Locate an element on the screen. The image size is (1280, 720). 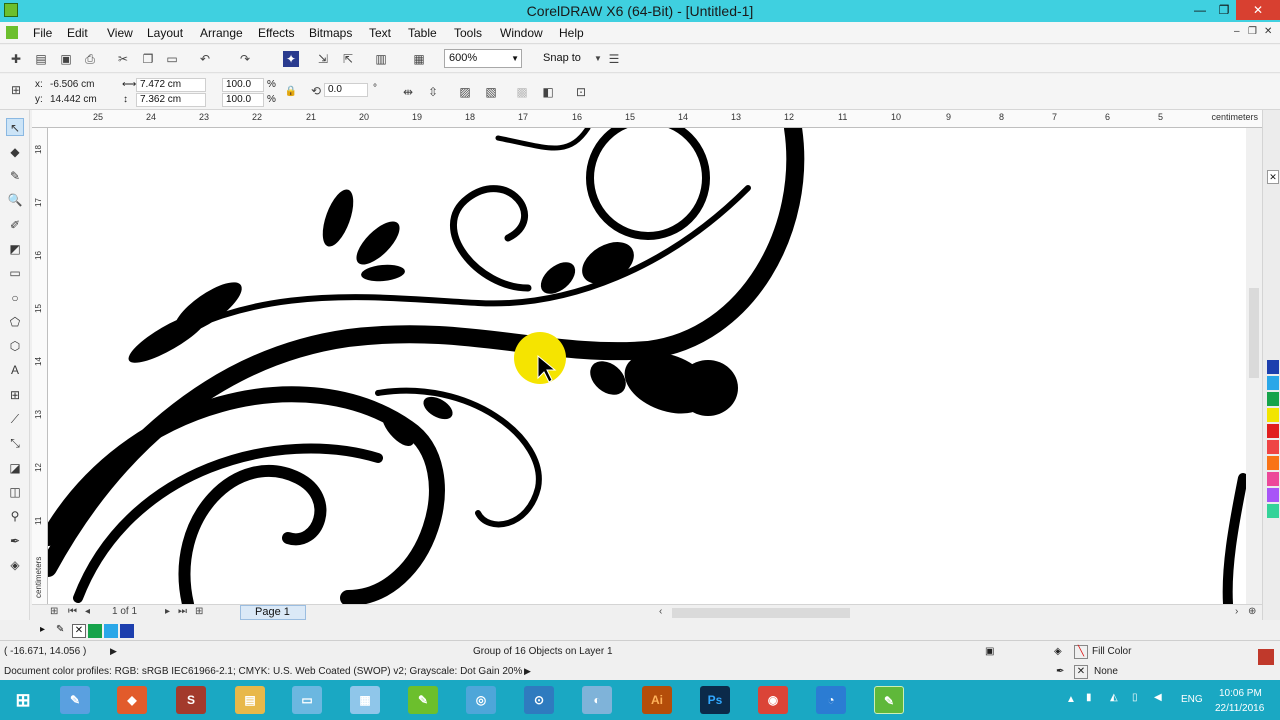
align-distribute-icon: ⊡ is located at coordinates (581, 92).